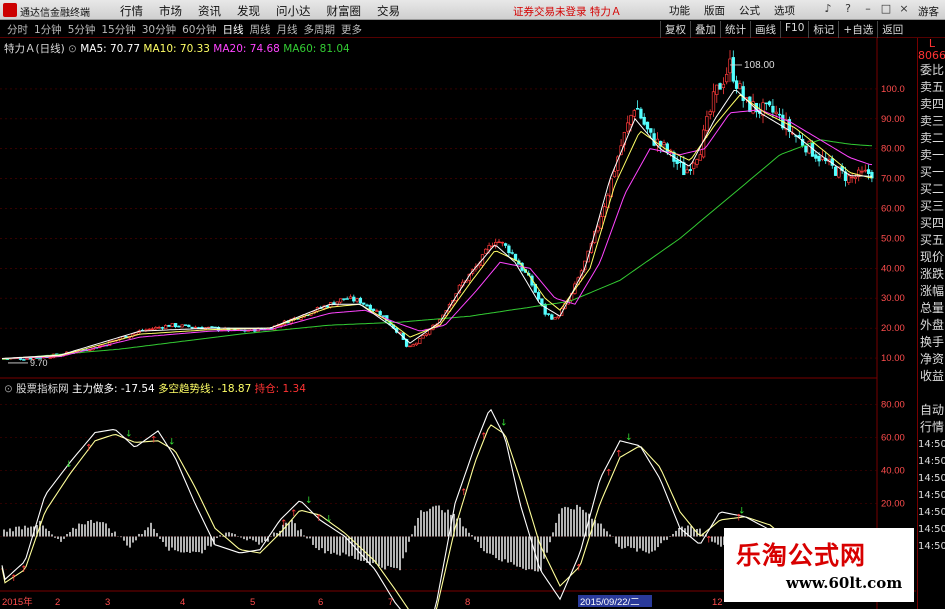 The width and height of the screenshot is (945, 609). I want to click on sidebar-item: 总量, so click(931, 308).